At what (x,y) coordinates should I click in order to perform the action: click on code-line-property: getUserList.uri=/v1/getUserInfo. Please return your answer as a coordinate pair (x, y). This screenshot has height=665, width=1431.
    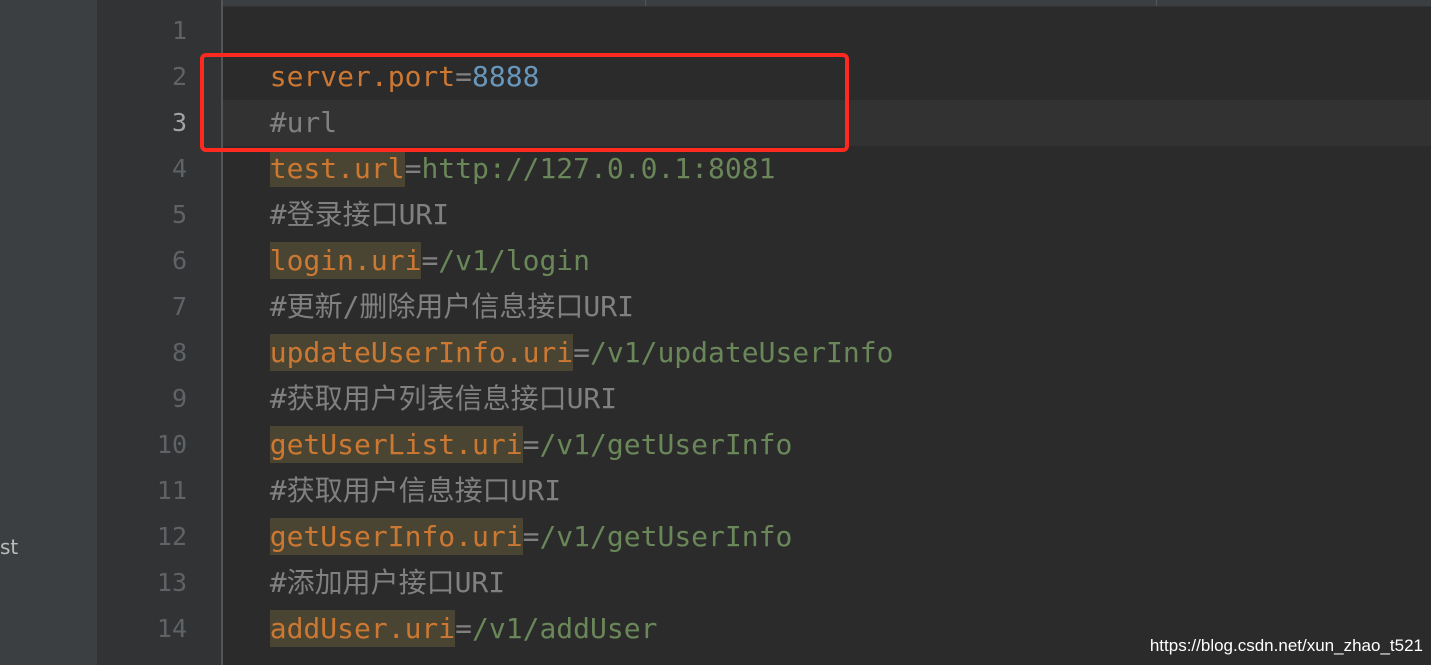
    Looking at the image, I should click on (514, 419).